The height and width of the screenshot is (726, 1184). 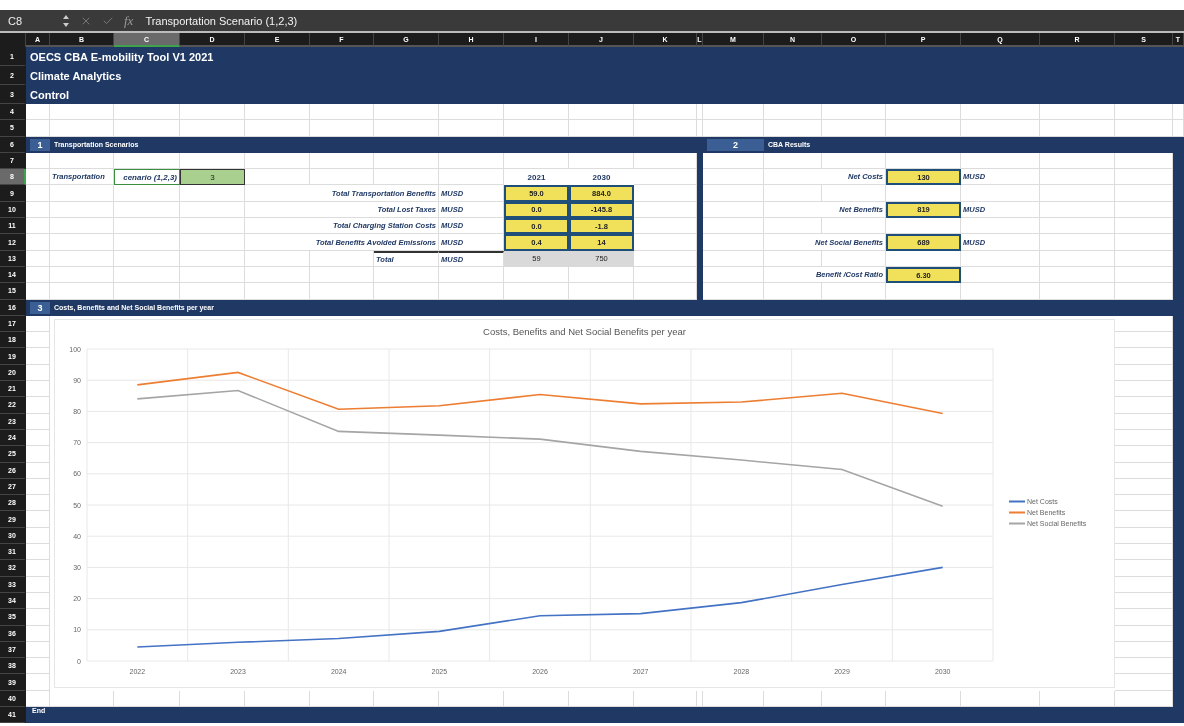 What do you see at coordinates (601, 177) in the screenshot?
I see `year-header: 2030` at bounding box center [601, 177].